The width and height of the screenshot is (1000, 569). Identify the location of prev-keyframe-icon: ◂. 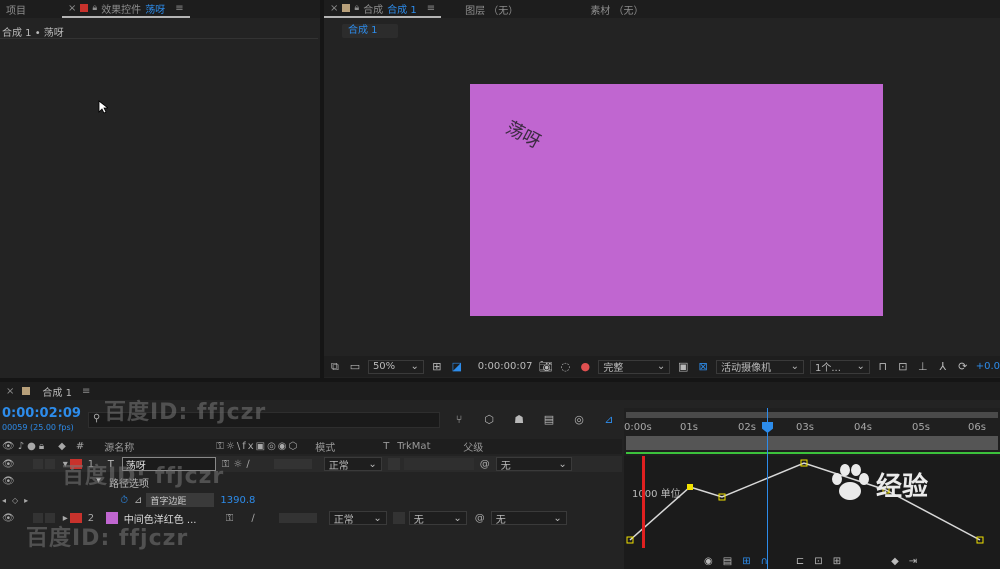
(4, 500).